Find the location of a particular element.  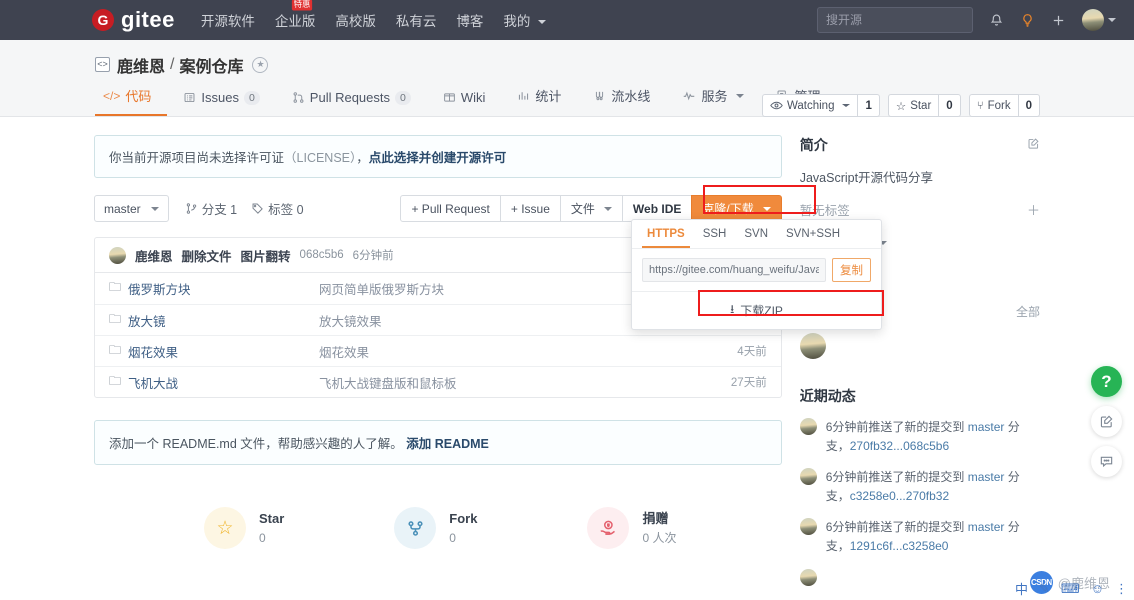

nav-item-mine: 我的 is located at coordinates (525, 20).